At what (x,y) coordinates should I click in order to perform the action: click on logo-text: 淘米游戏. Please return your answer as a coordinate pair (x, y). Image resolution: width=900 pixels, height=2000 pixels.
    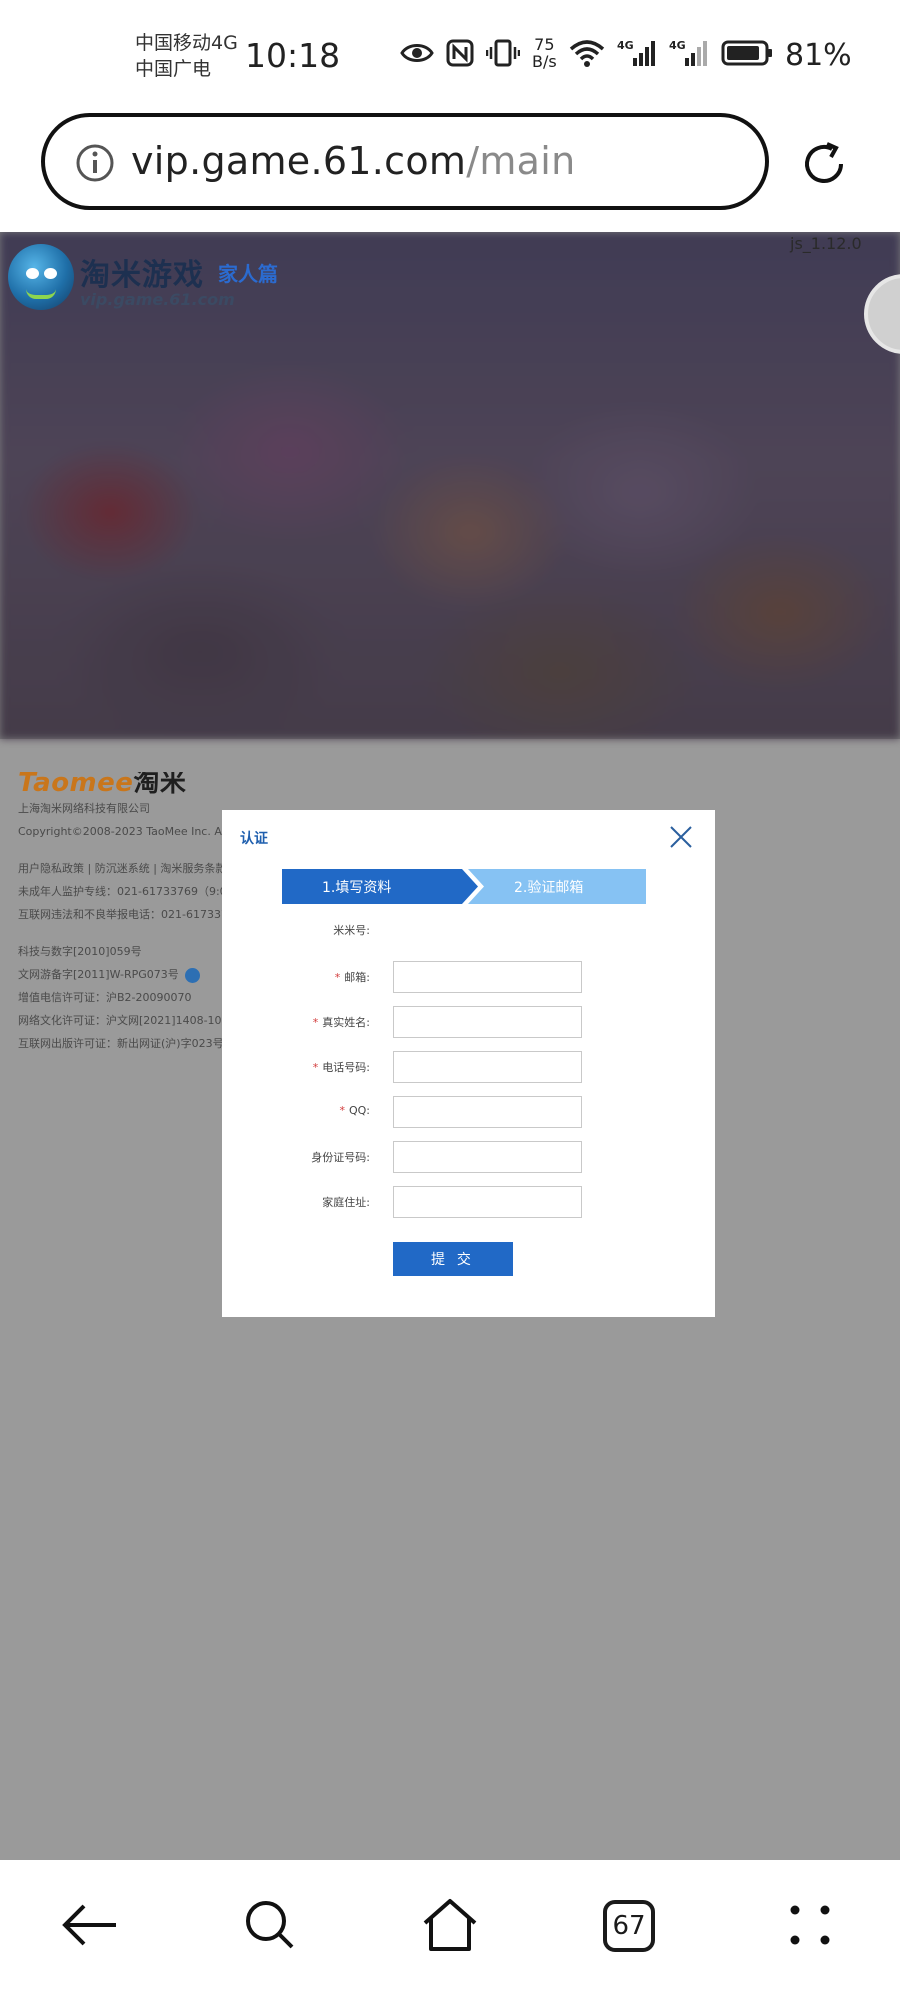
    Looking at the image, I should click on (142, 275).